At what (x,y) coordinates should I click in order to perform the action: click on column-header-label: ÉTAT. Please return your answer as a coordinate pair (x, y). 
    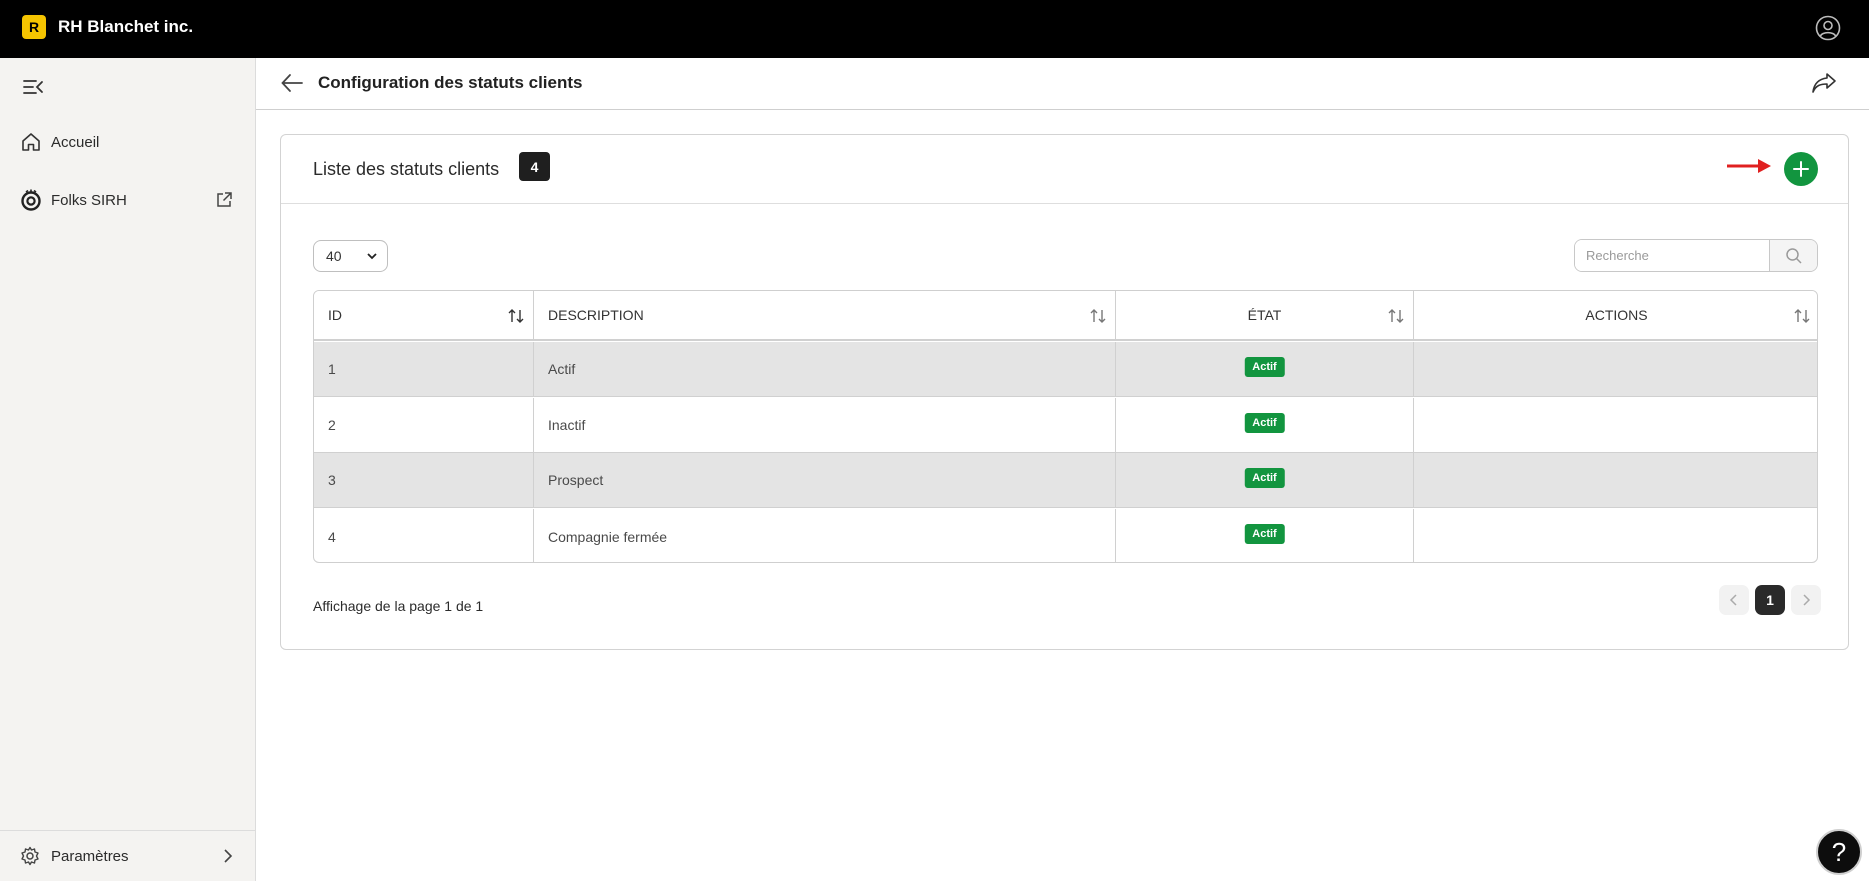
    Looking at the image, I should click on (1264, 315).